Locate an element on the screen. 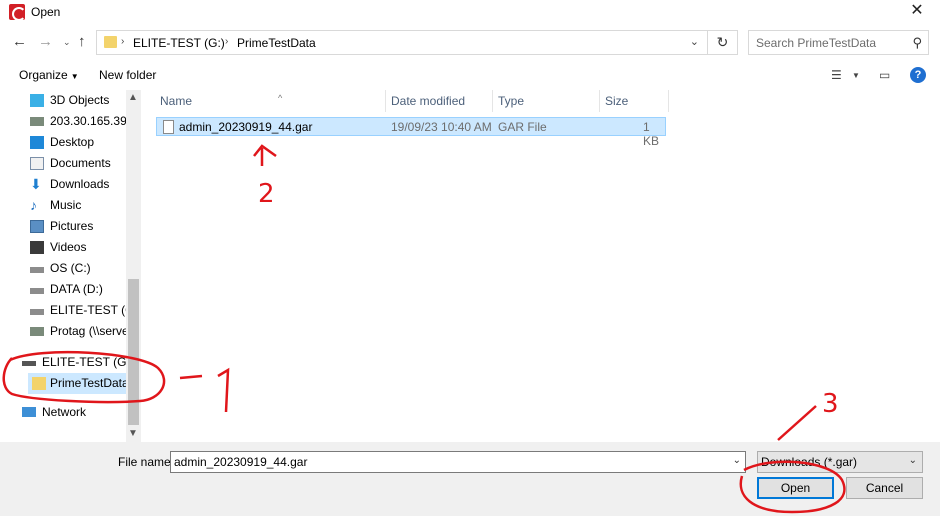 The image size is (940, 516). forward-button: → is located at coordinates (45, 41).